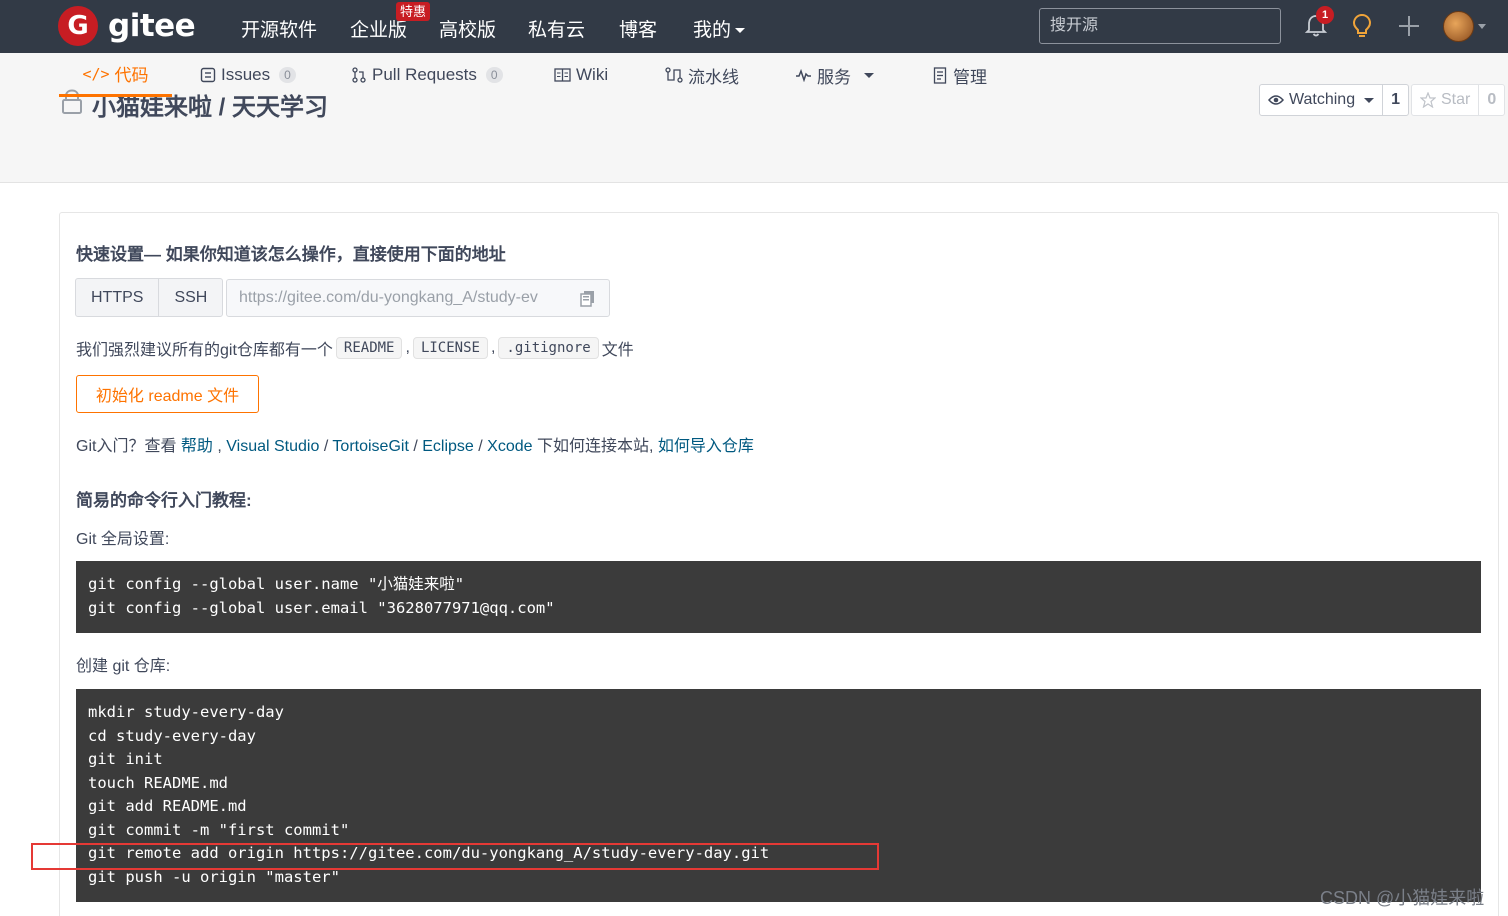 The height and width of the screenshot is (916, 1508). Describe the element at coordinates (493, 347) in the screenshot. I see `recommend-sep-2: ,` at that location.